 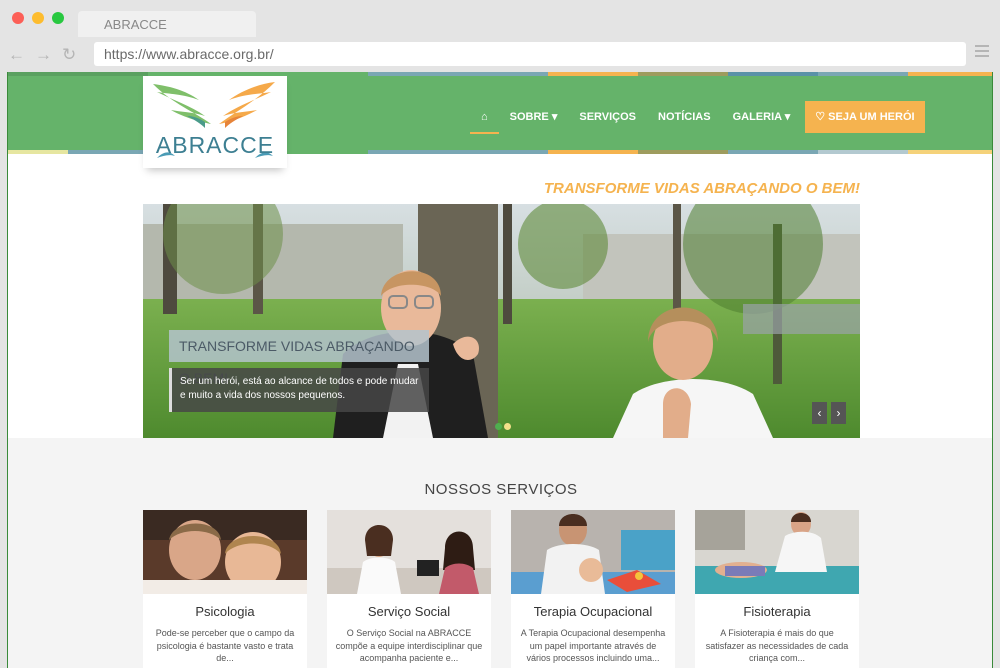 I want to click on browser-nav: ← → ↻, so click(x=42, y=55).